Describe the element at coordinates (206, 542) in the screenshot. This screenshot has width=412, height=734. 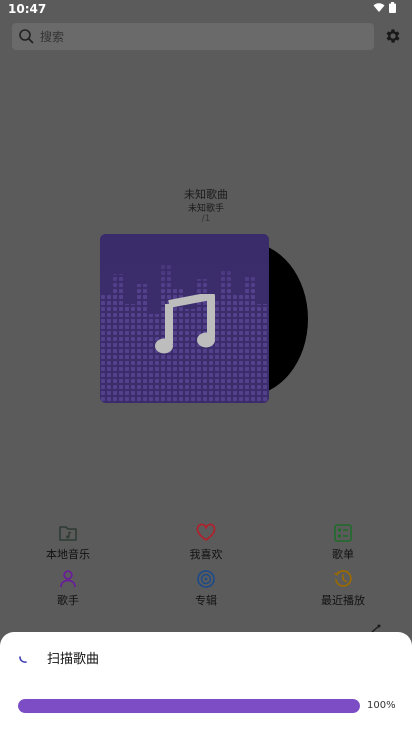
I see `menu-item-favorites: 我喜欢` at that location.